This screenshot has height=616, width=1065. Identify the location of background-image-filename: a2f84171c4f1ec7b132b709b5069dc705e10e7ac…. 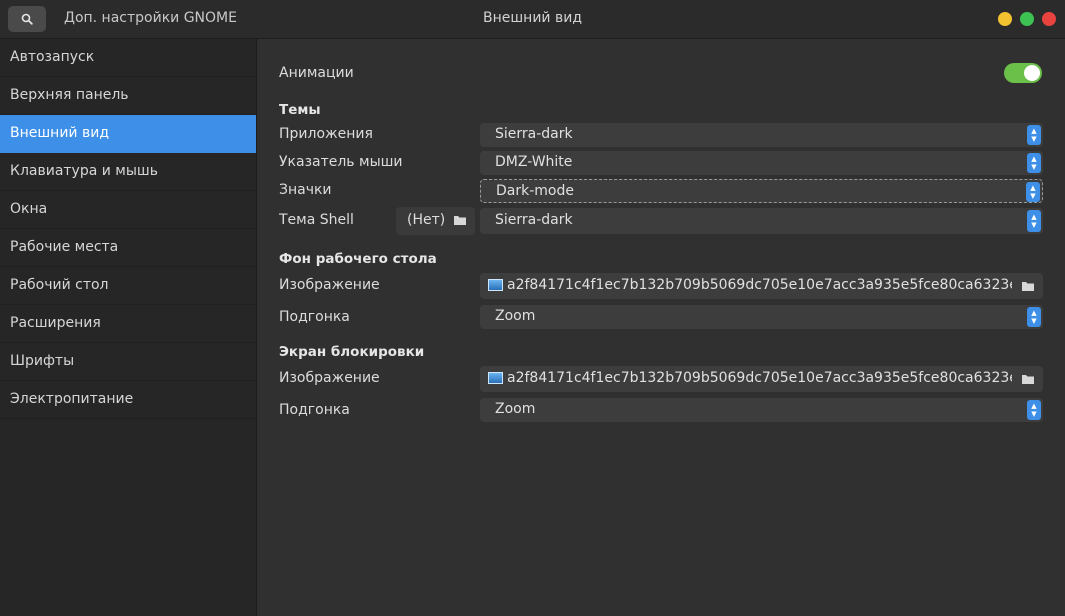
(759, 285).